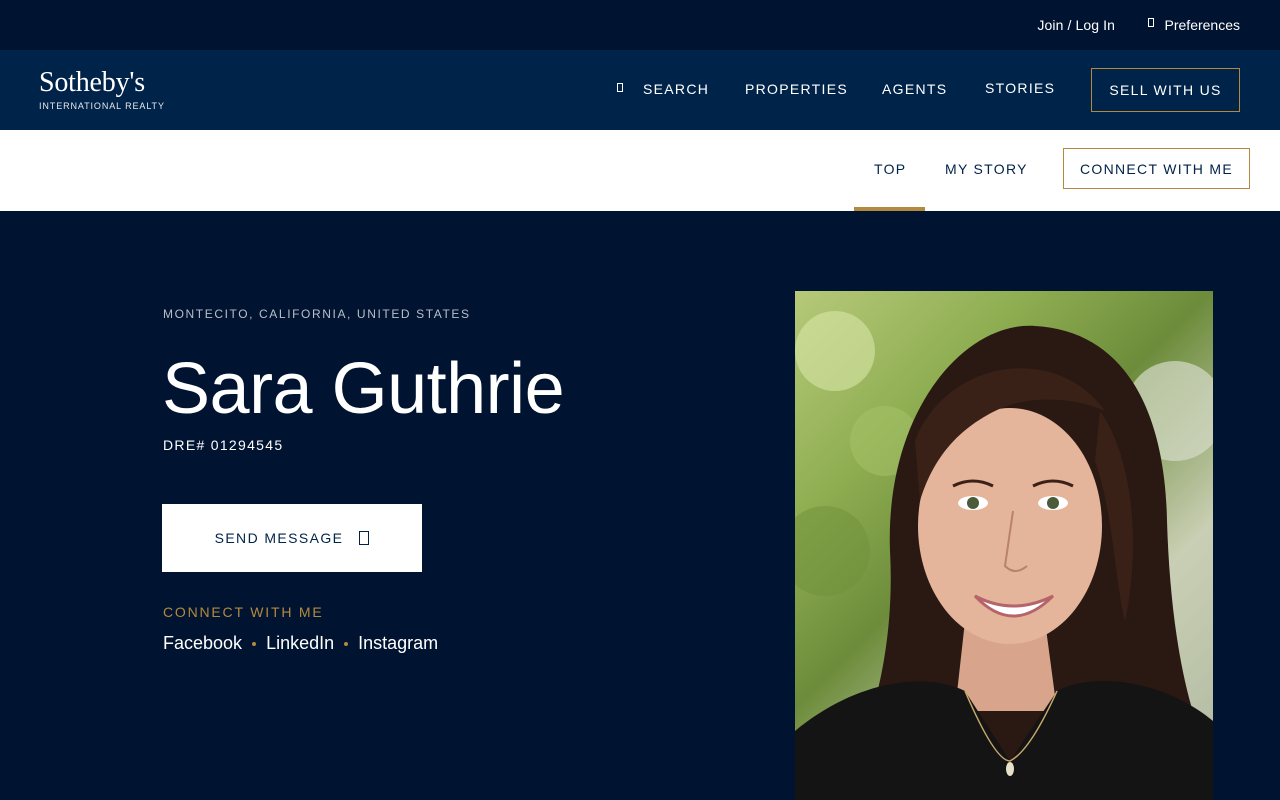 Image resolution: width=1280 pixels, height=800 pixels. Describe the element at coordinates (676, 89) in the screenshot. I see `nav-search-label: SEARCH` at that location.